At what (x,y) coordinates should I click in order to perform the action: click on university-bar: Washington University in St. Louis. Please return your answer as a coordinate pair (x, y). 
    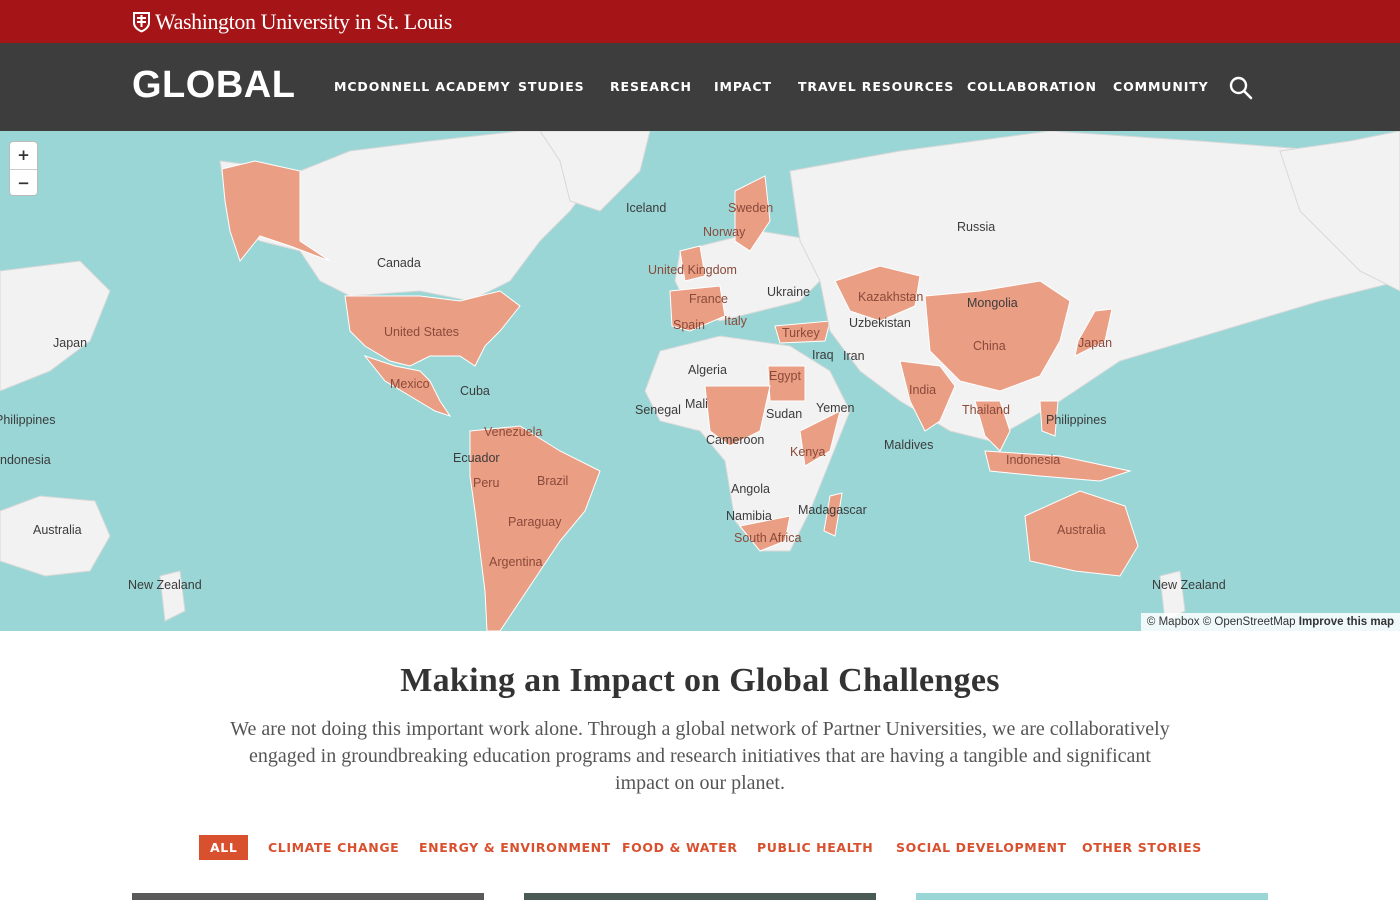
    Looking at the image, I should click on (700, 21).